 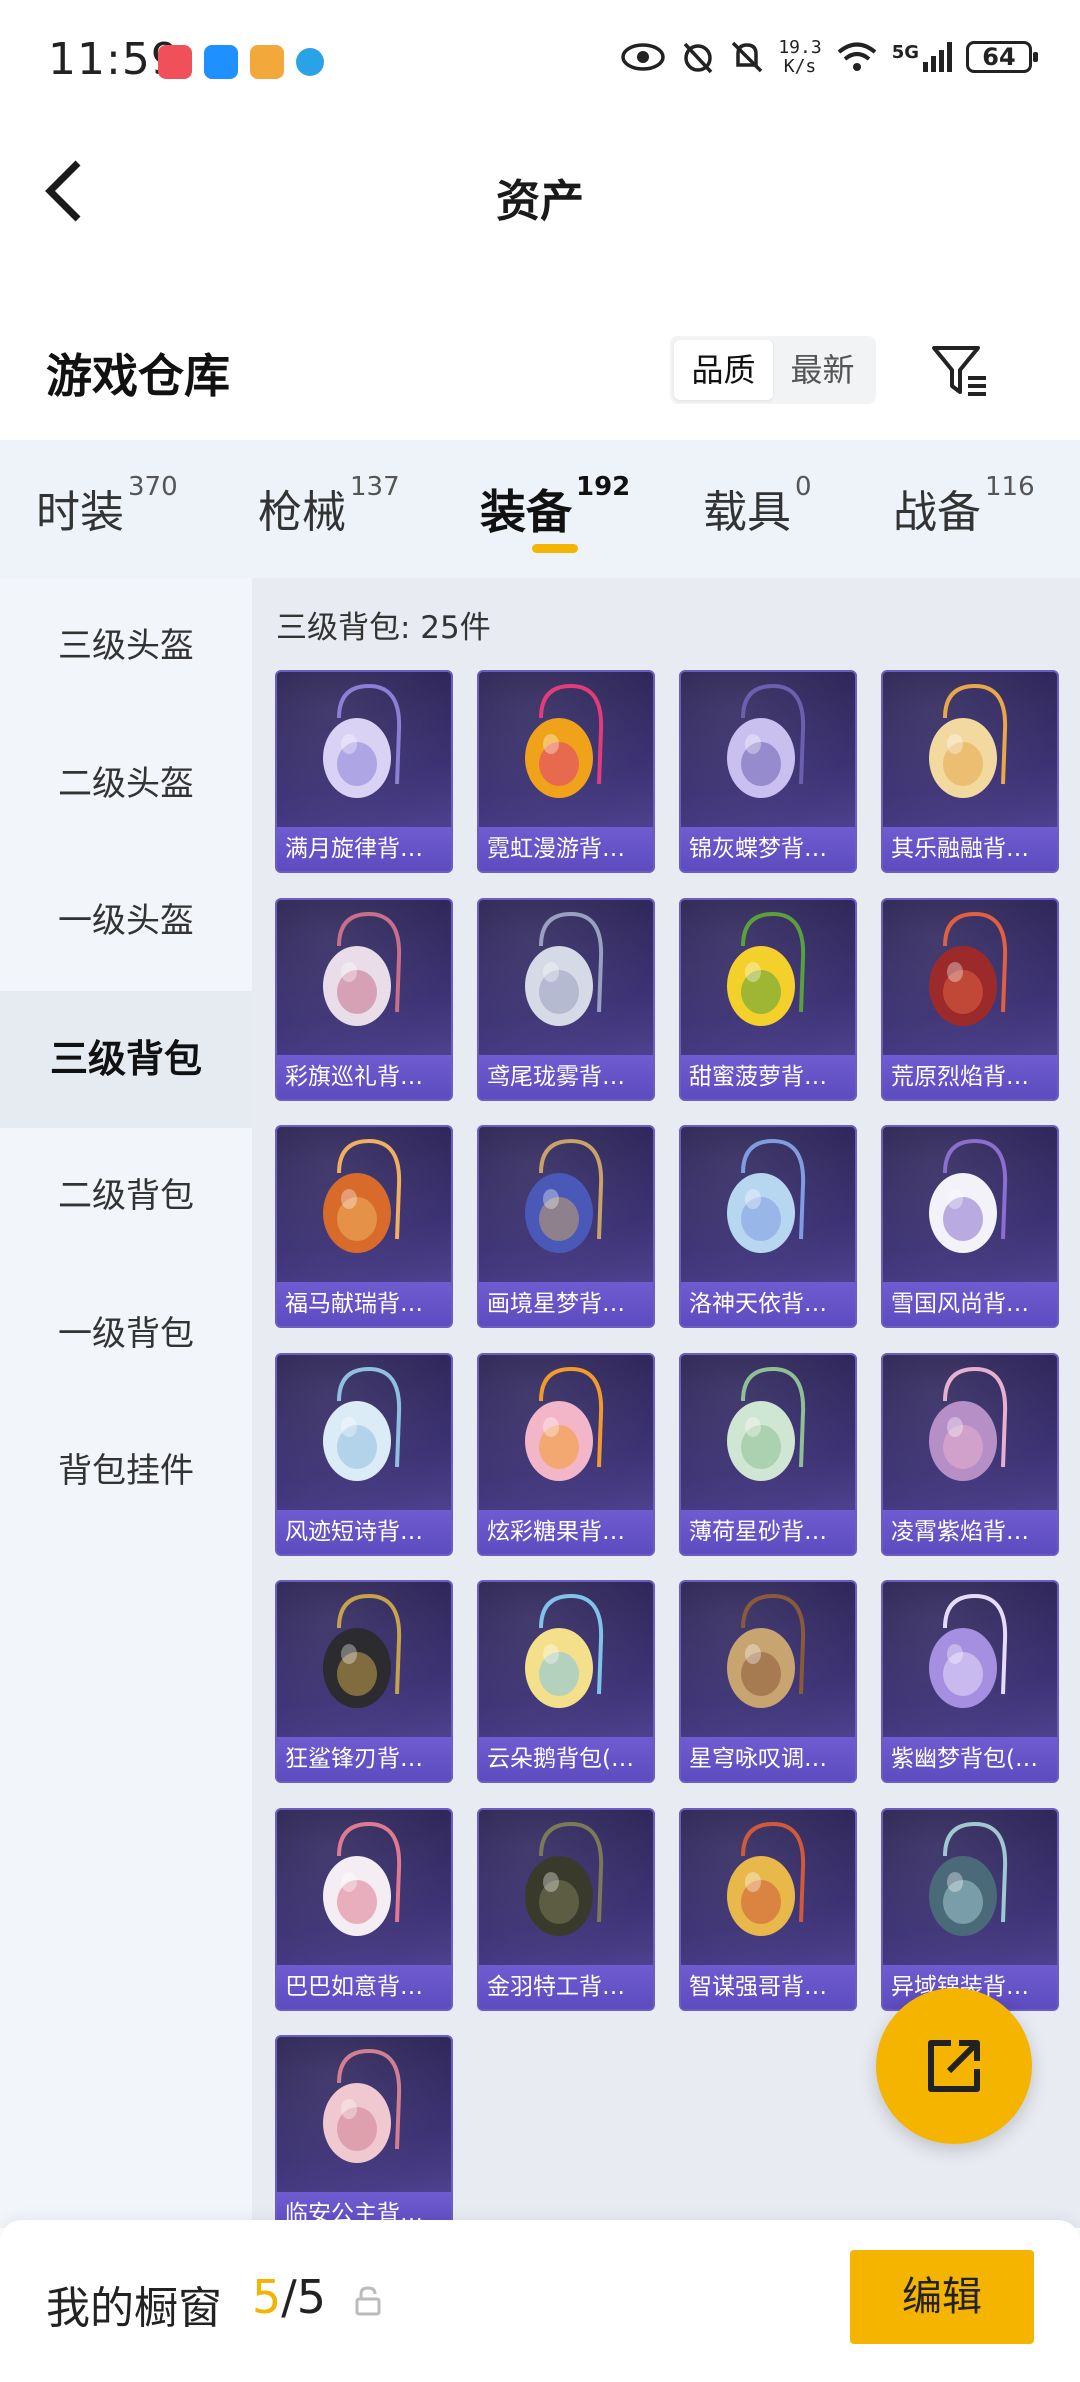 I want to click on sidebar-item-level2-helmet: 二级头盔, so click(x=126, y=785).